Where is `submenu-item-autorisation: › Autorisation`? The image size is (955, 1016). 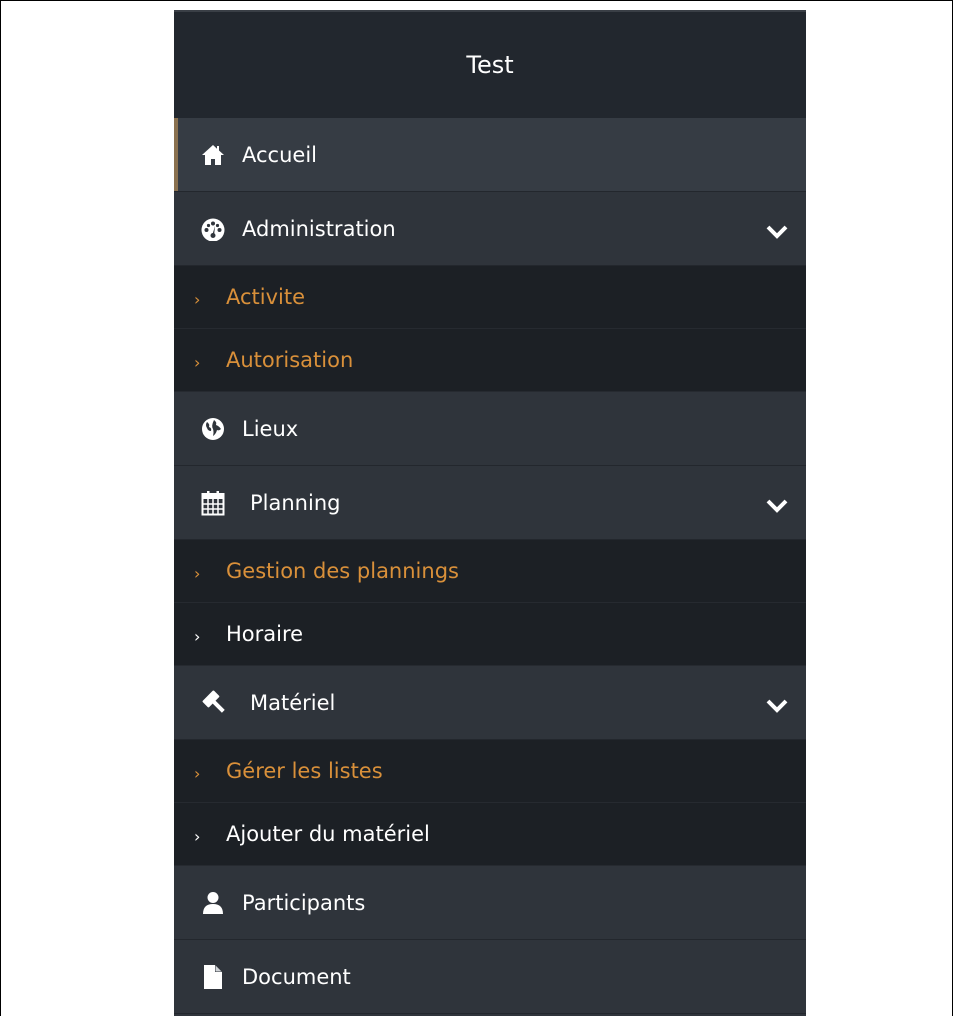
submenu-item-autorisation: › Autorisation is located at coordinates (490, 360).